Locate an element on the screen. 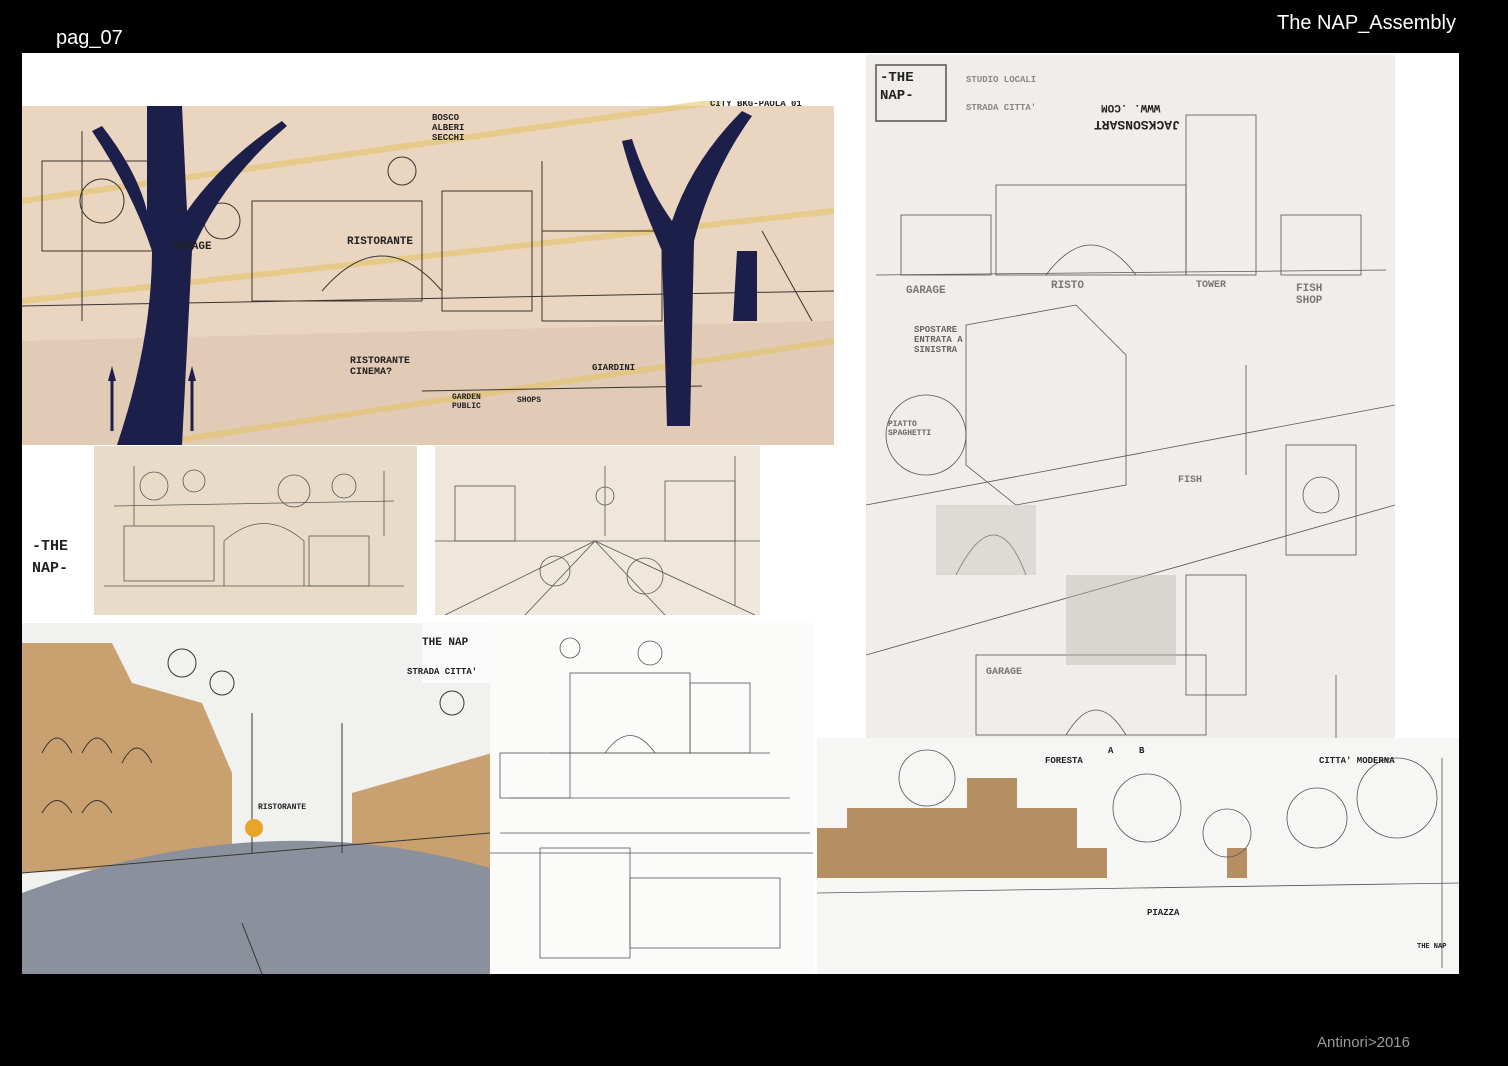 Image resolution: width=1508 pixels, height=1066 pixels. label-ristorante-street: RISTORANTE is located at coordinates (282, 807).